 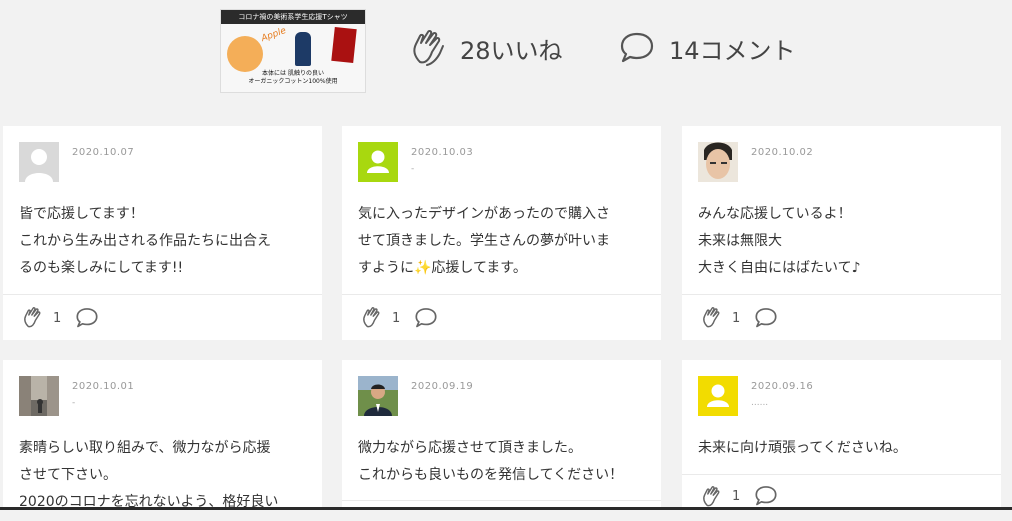 I want to click on comment-text: 未来に向け頑張ってくださいね。, so click(x=843, y=448).